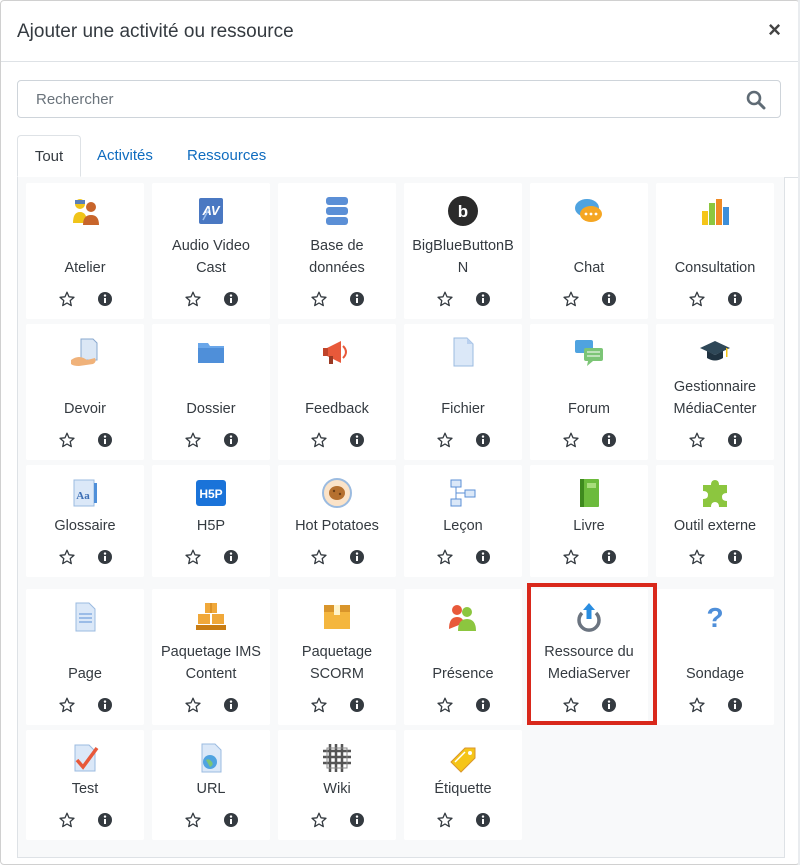  Describe the element at coordinates (463, 657) in the screenshot. I see `module-tile-21: Présence` at that location.